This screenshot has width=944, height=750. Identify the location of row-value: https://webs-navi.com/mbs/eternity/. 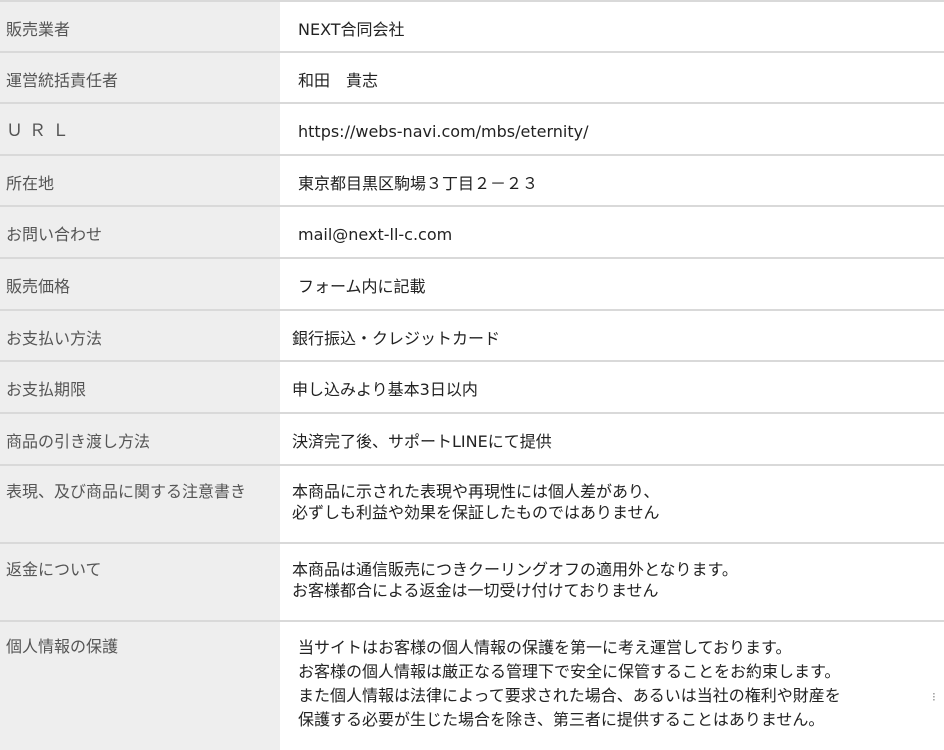
(612, 129).